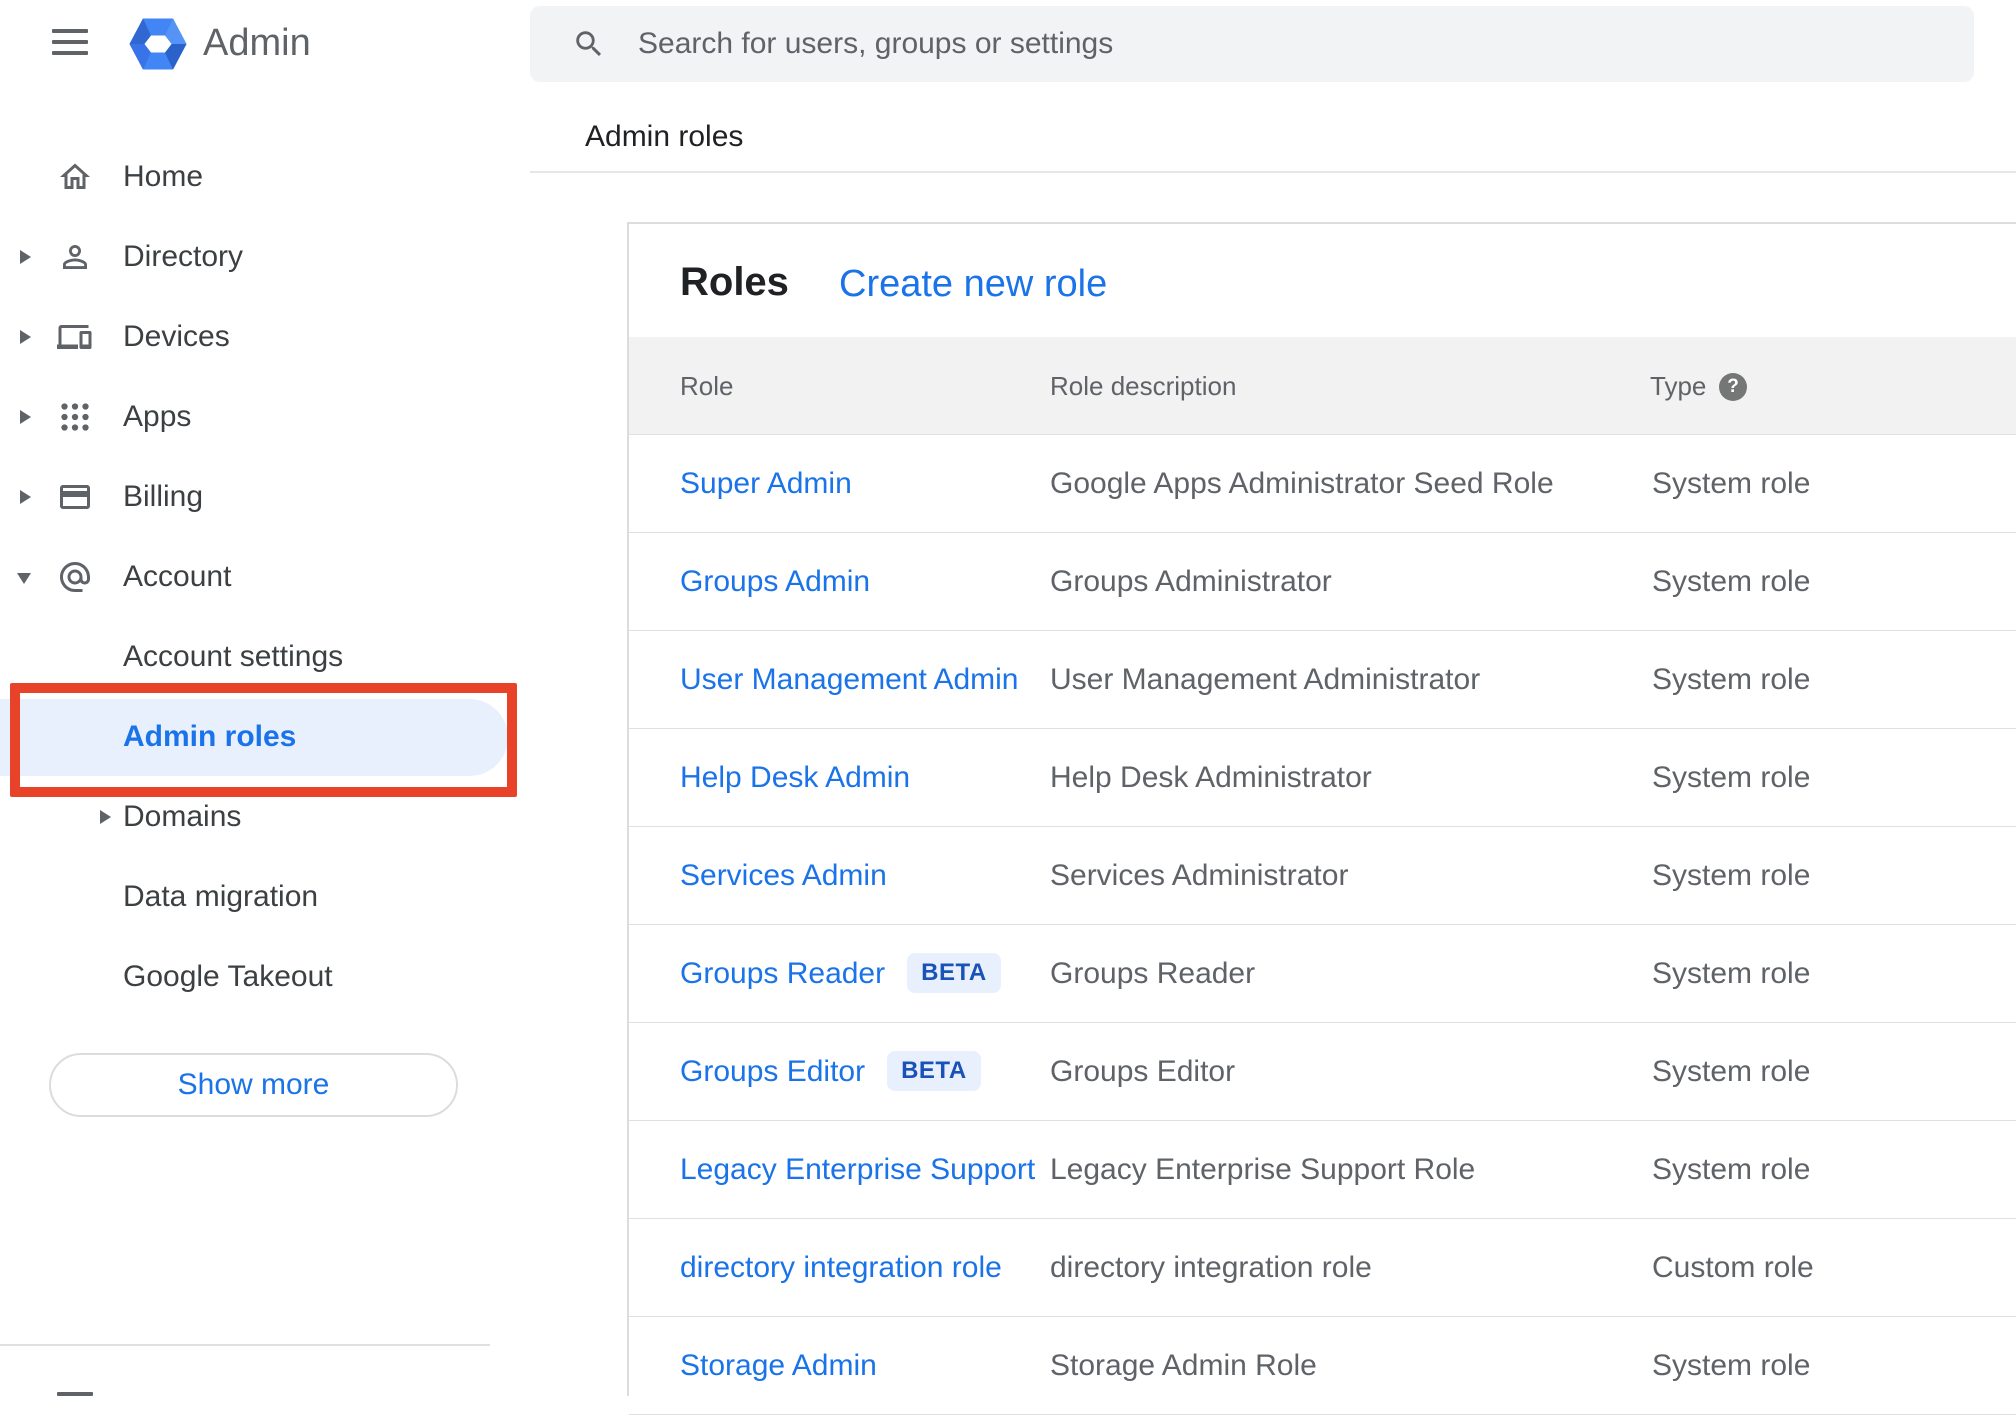 This screenshot has height=1415, width=2016. What do you see at coordinates (70, 42) in the screenshot?
I see `hamburger-menu-icon` at bounding box center [70, 42].